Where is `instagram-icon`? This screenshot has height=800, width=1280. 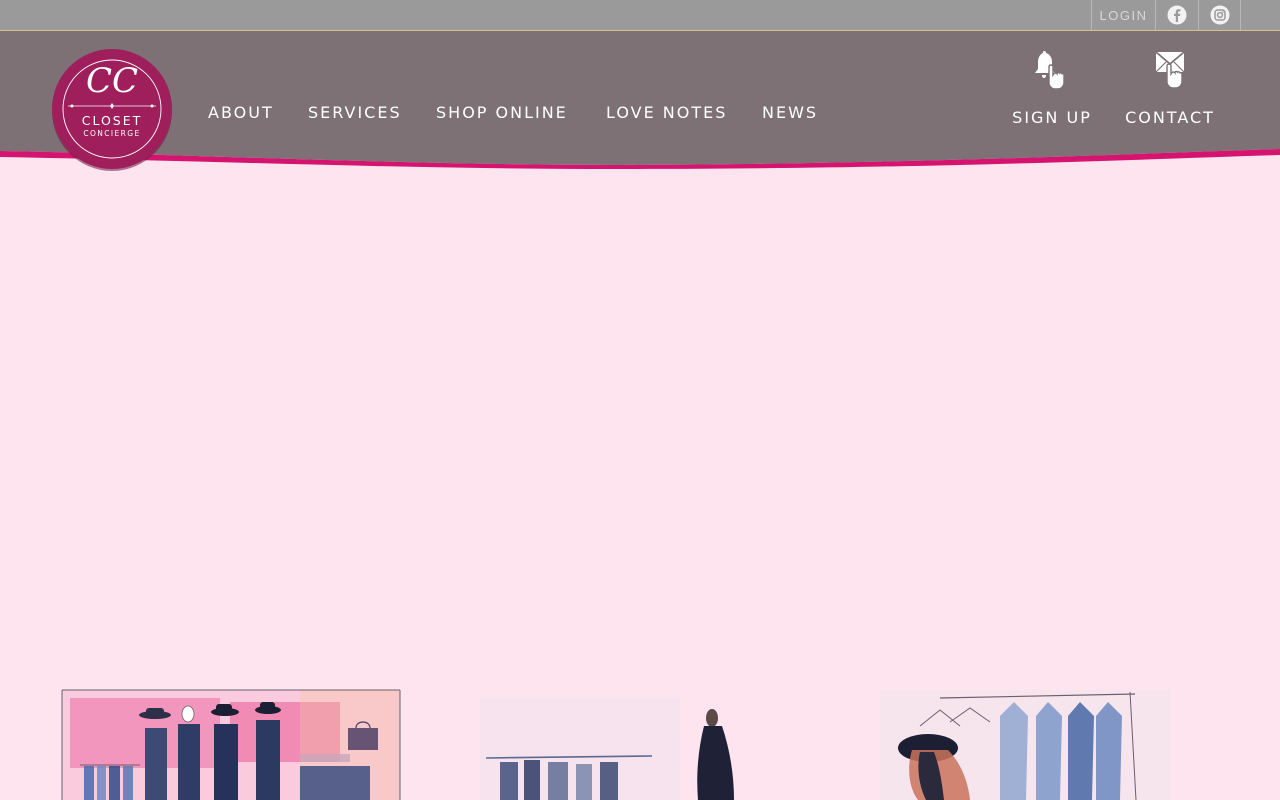
instagram-icon is located at coordinates (1219, 15).